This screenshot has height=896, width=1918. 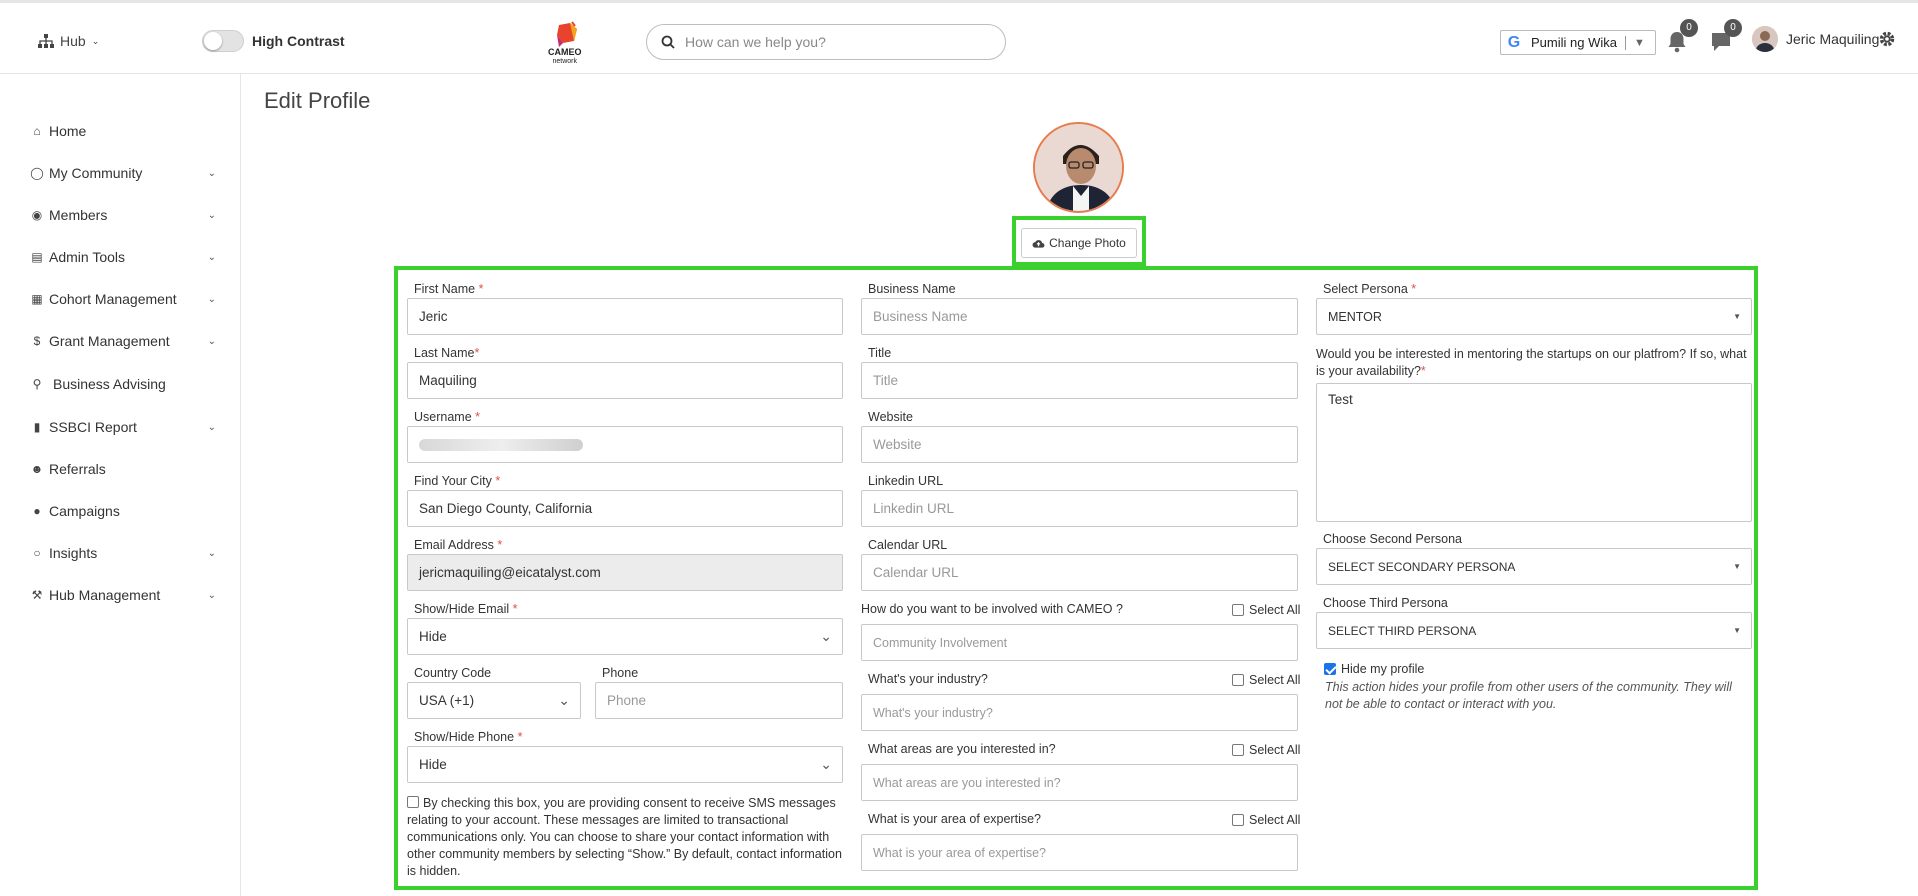 I want to click on sidebar-item-grant-management: $ Grant Management ⌄, so click(x=123, y=341).